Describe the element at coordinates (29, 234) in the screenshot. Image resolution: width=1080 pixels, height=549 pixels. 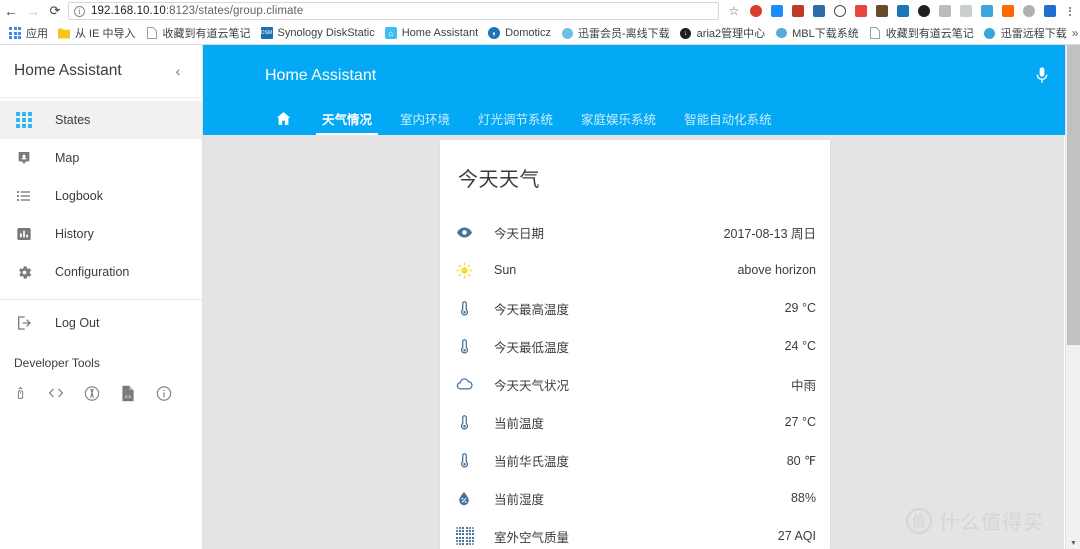
I see `history-chart-icon` at that location.